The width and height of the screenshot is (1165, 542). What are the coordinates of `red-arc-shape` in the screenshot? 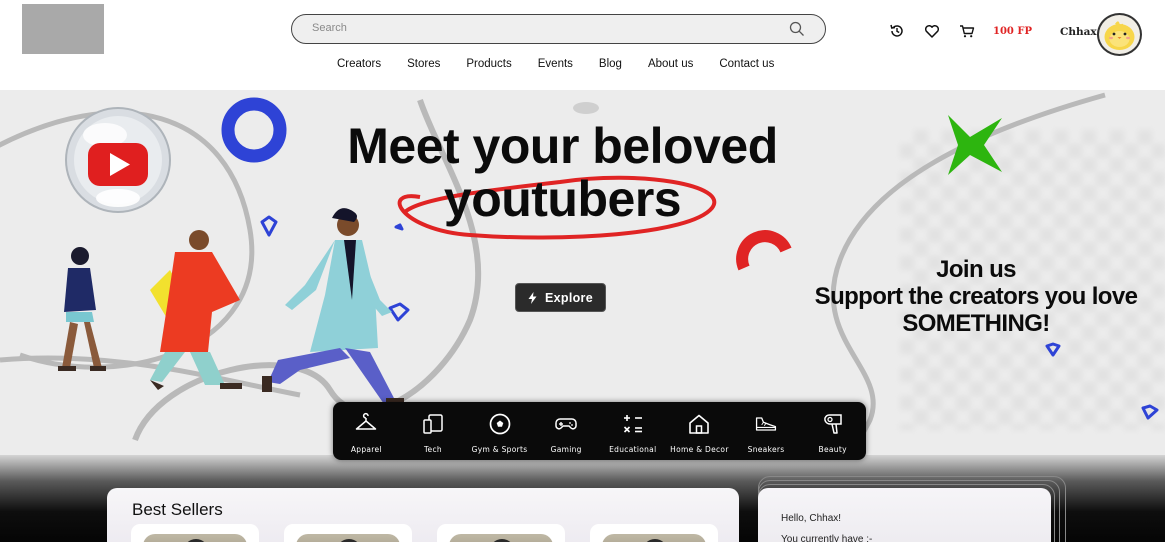 It's located at (764, 250).